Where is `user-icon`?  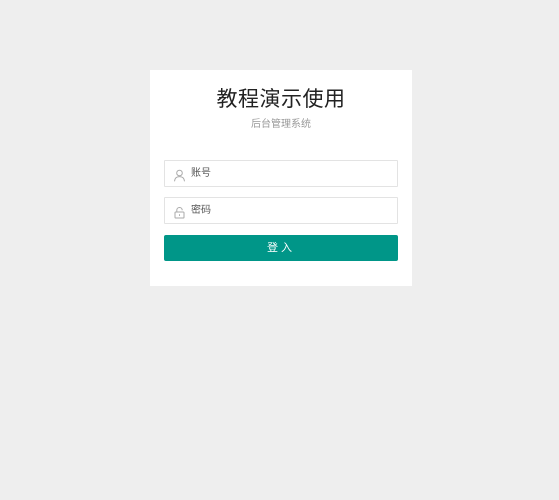 user-icon is located at coordinates (179, 174).